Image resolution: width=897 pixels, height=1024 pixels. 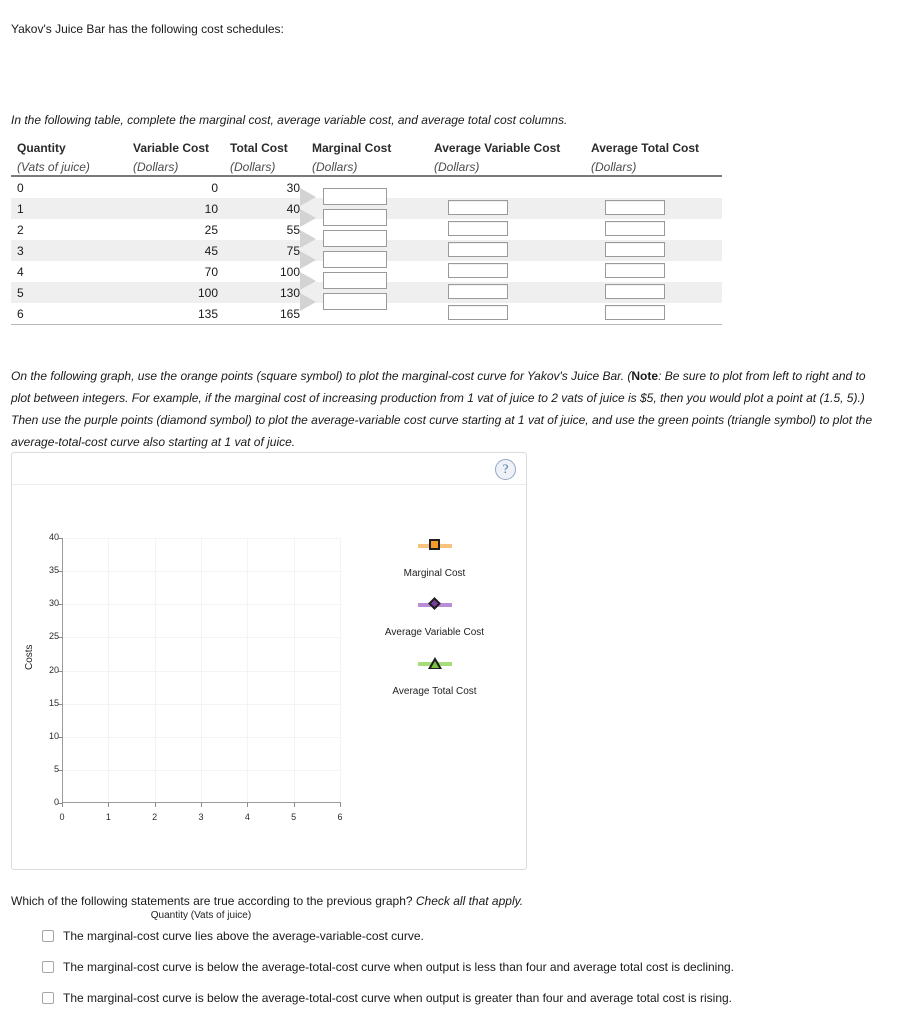 What do you see at coordinates (53, 735) in the screenshot?
I see `y-tick-label: 10` at bounding box center [53, 735].